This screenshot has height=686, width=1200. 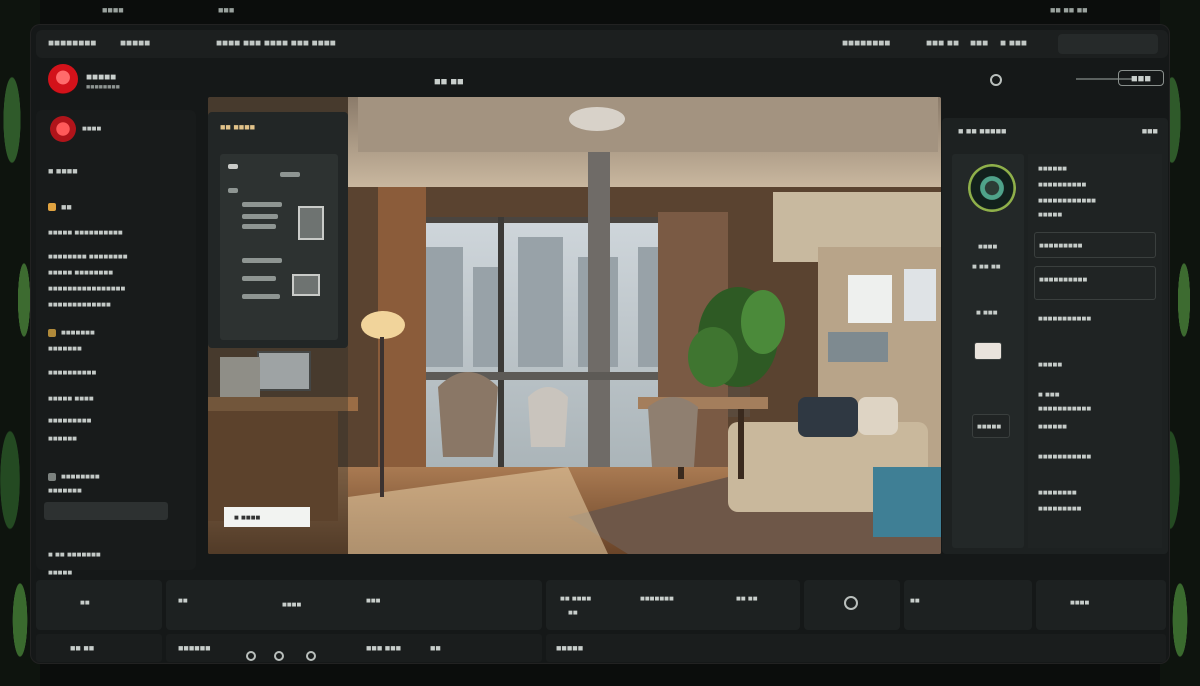 What do you see at coordinates (1050, 214) in the screenshot?
I see `col2-line-4: ■■■■■` at bounding box center [1050, 214].